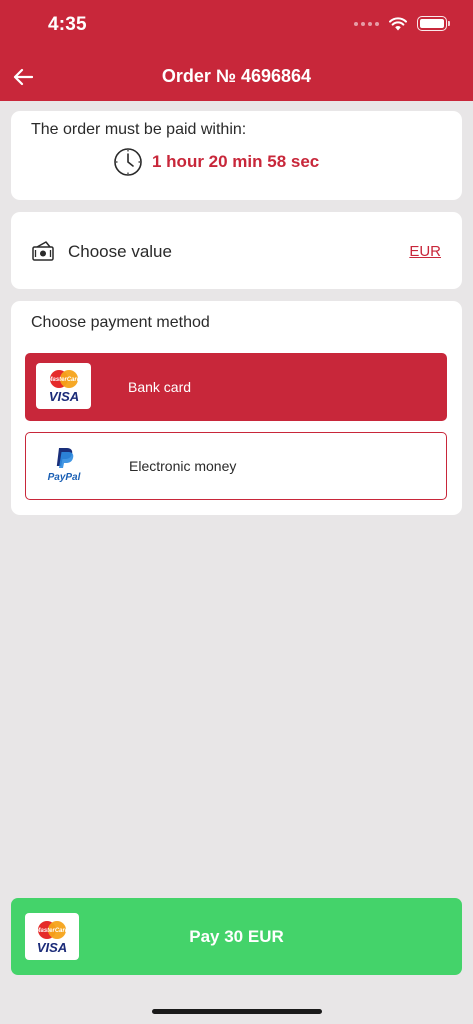 The width and height of the screenshot is (473, 1024). I want to click on home-indicator, so click(237, 1011).